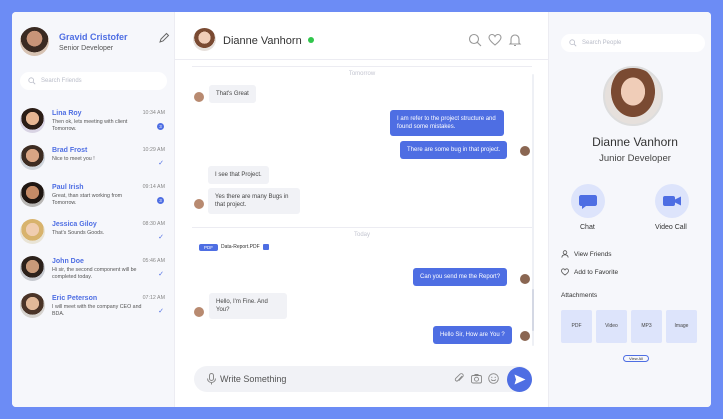 This screenshot has height=419, width=723. I want to click on paperclip-icon, so click(459, 378).